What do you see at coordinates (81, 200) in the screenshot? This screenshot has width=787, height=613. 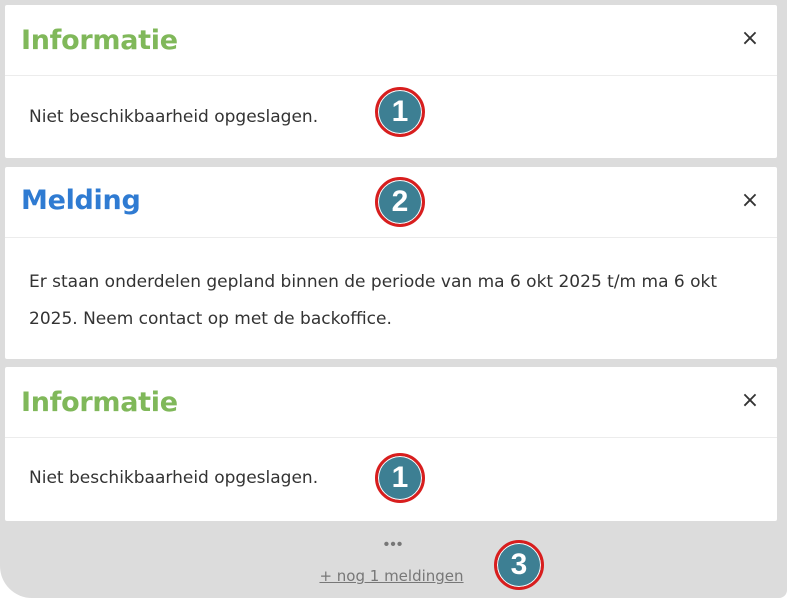 I see `notification-title: Melding` at bounding box center [81, 200].